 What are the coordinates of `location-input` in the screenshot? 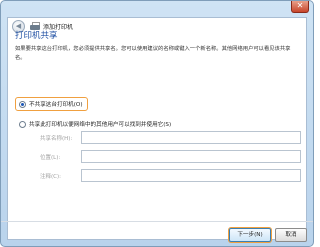 It's located at (191, 156).